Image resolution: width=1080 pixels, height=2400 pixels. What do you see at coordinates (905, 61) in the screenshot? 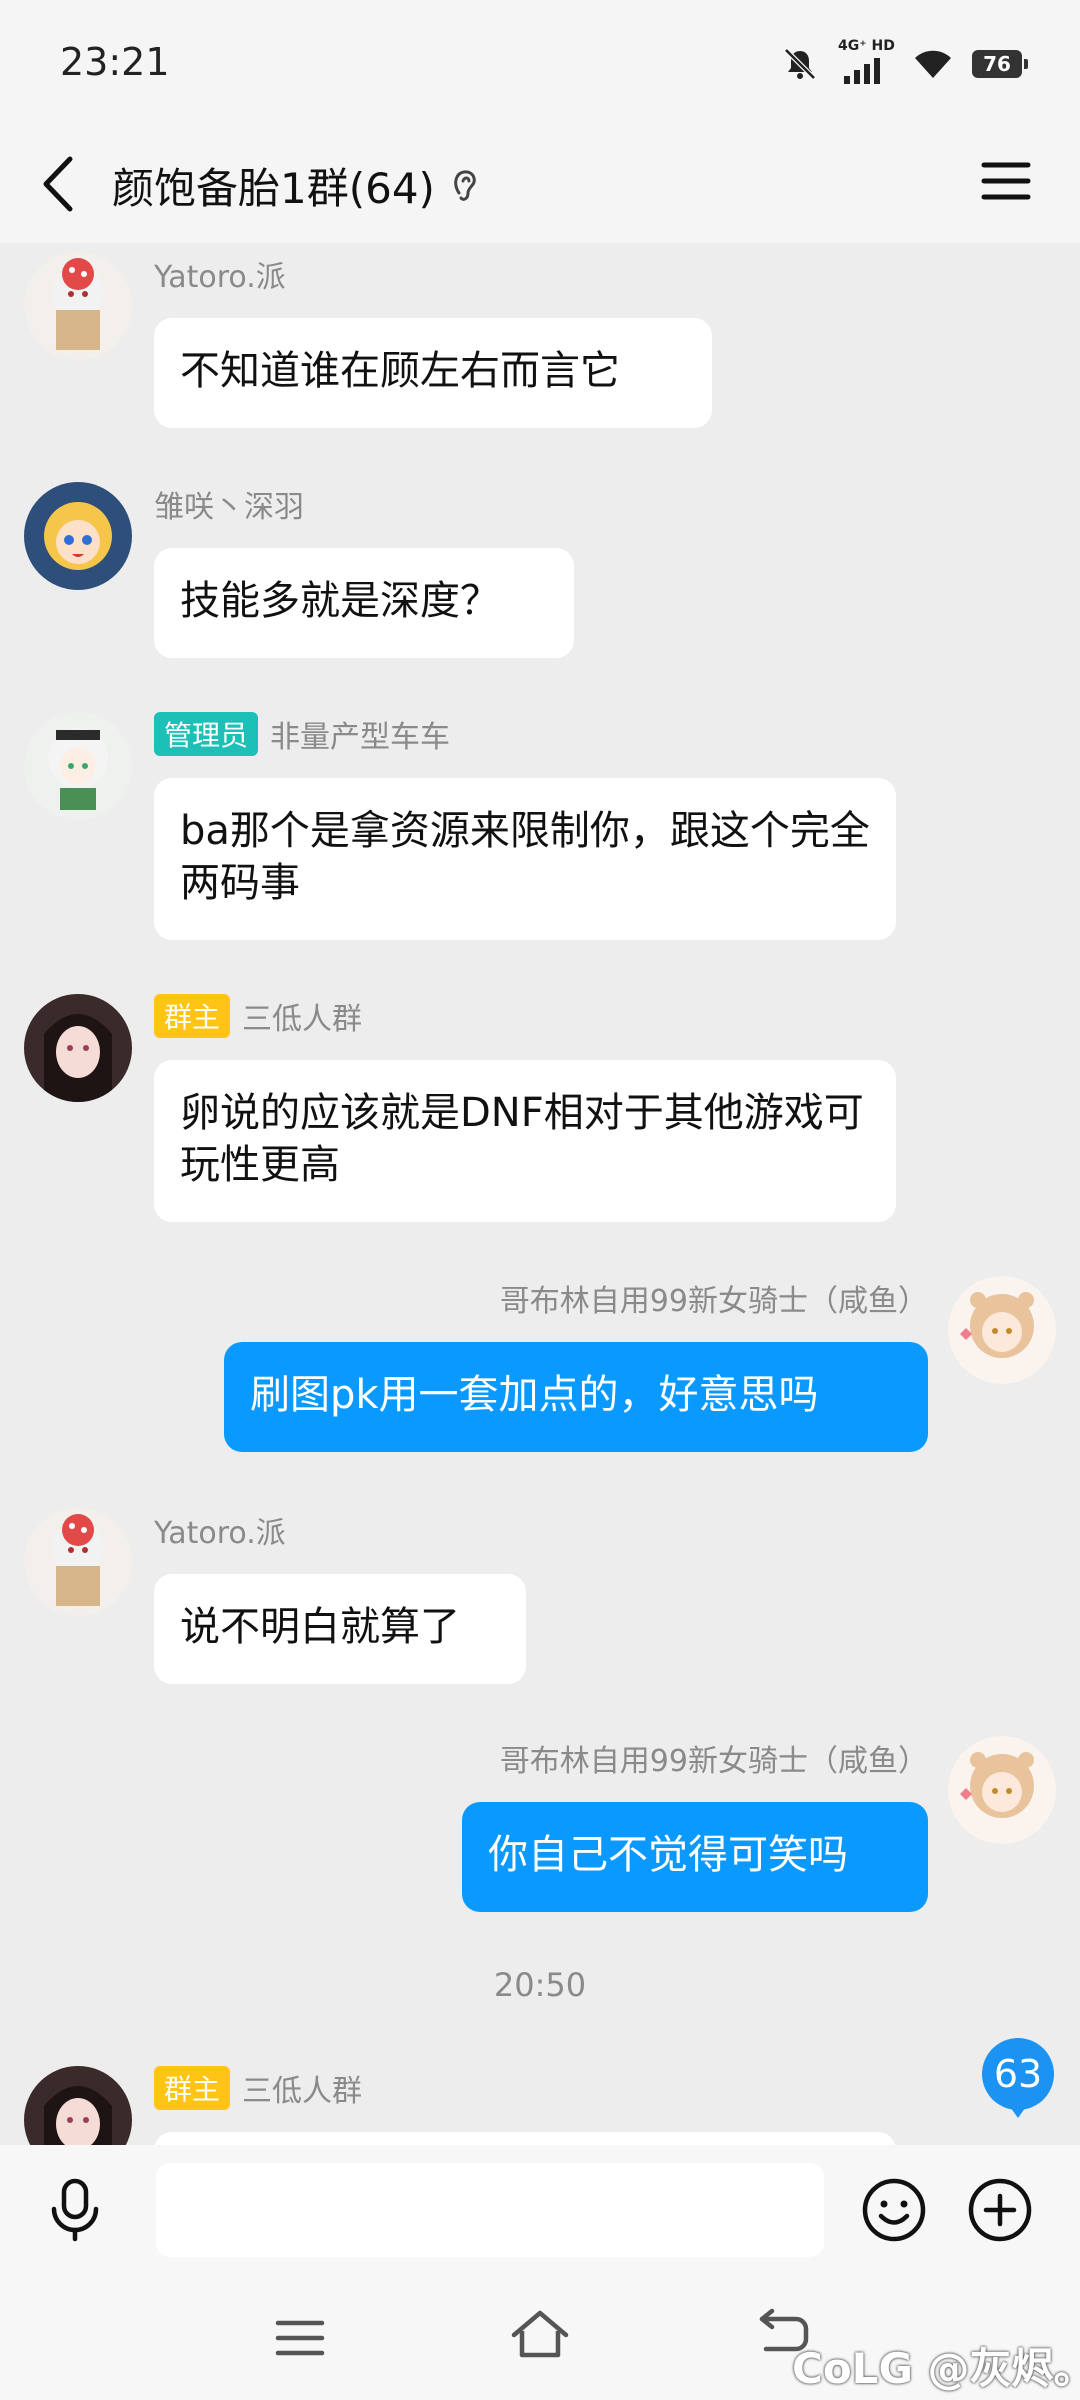
I see `status-icons: 4G⁺ HD 76` at bounding box center [905, 61].